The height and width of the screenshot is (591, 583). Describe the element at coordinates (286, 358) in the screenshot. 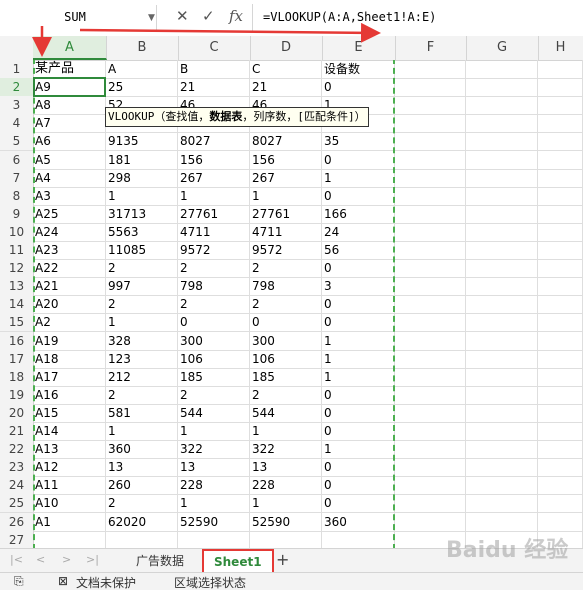

I see `cell-d17: 106` at that location.